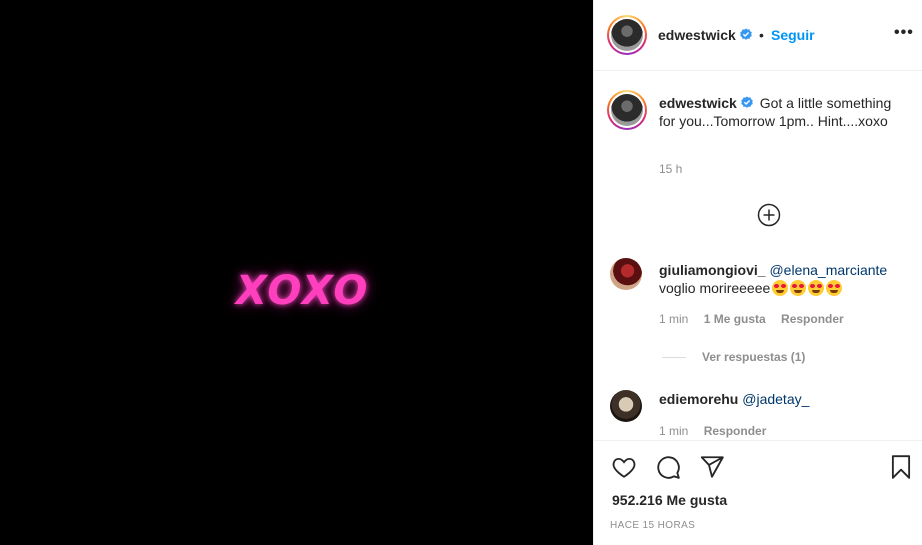 This screenshot has width=922, height=545. What do you see at coordinates (735, 319) in the screenshot?
I see `comment-likes: 1 Me gusta` at bounding box center [735, 319].